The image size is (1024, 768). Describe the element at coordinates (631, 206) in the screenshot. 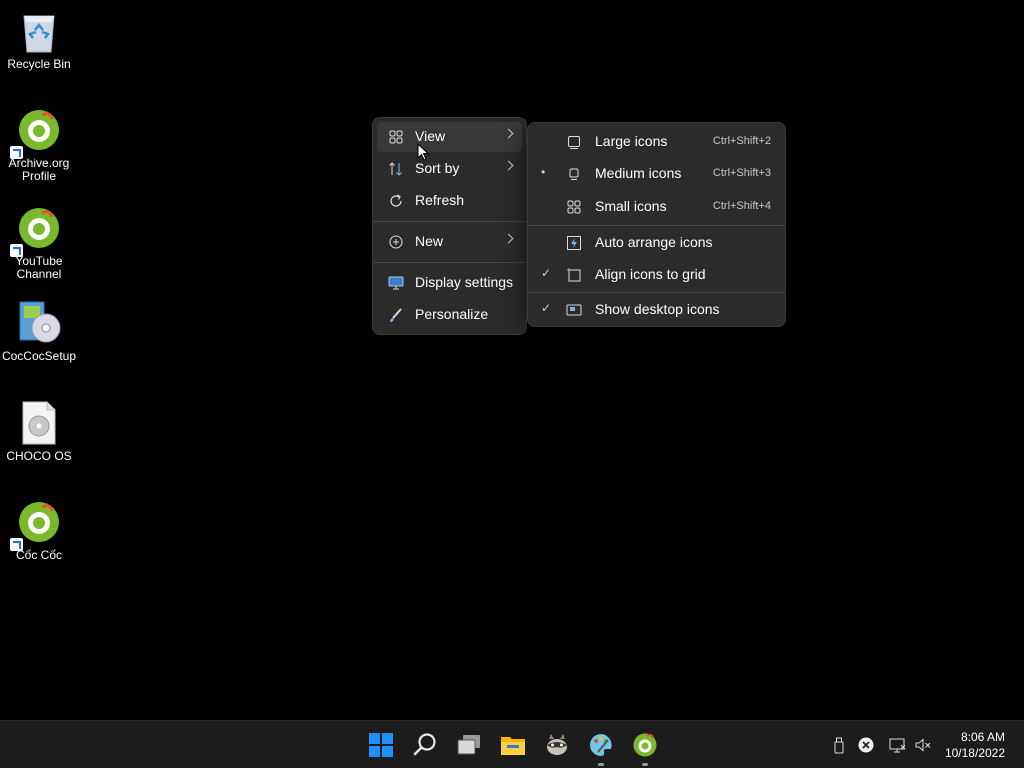

I see `submenu-item-label: Small icons` at that location.